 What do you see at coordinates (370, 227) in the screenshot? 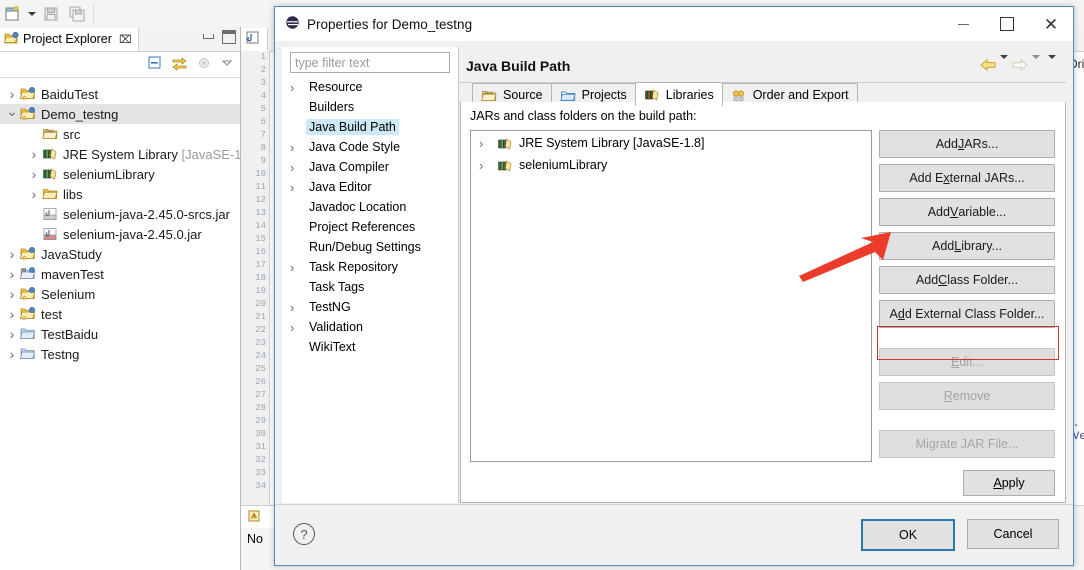
I see `properties-tree-item: Project References` at bounding box center [370, 227].